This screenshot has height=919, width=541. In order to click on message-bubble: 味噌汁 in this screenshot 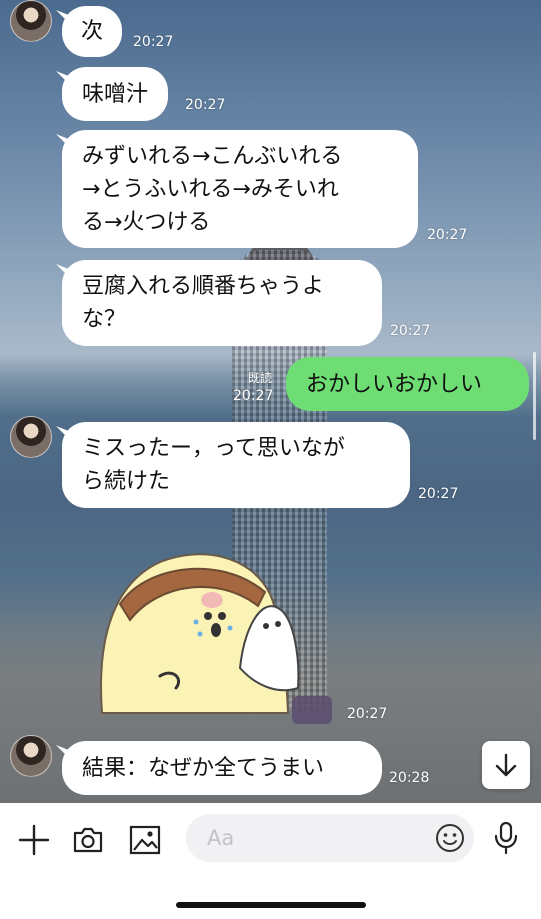, I will do `click(115, 94)`.